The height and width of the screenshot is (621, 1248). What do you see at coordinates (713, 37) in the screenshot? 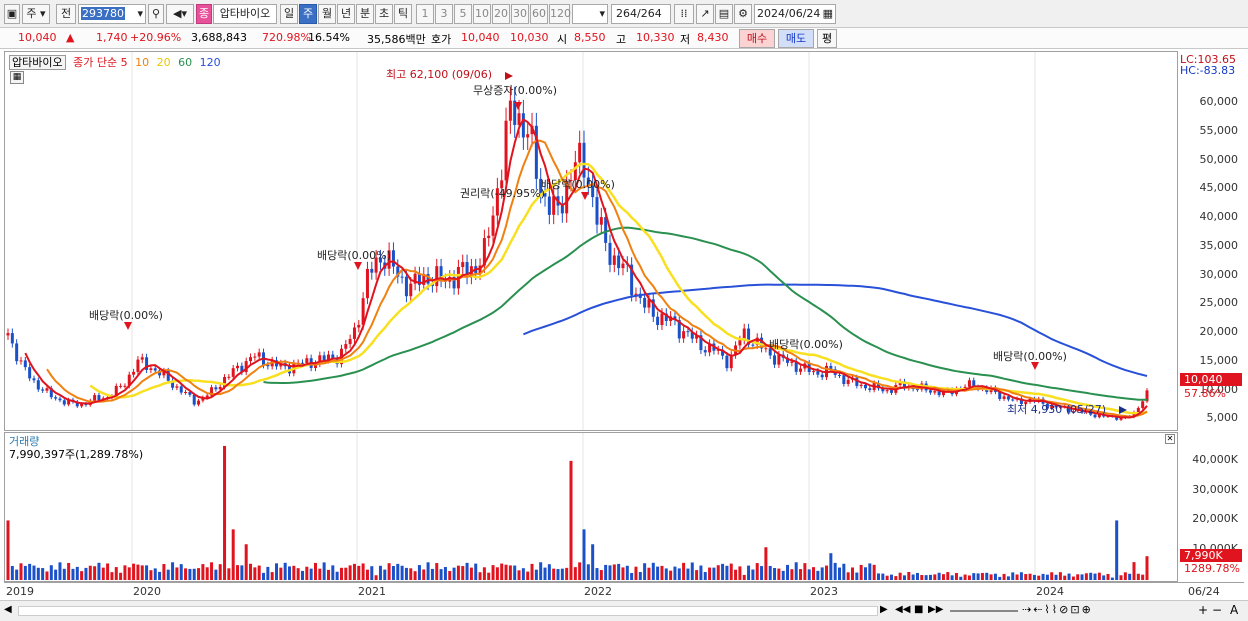
I see `low-price: 8,430` at bounding box center [713, 37].